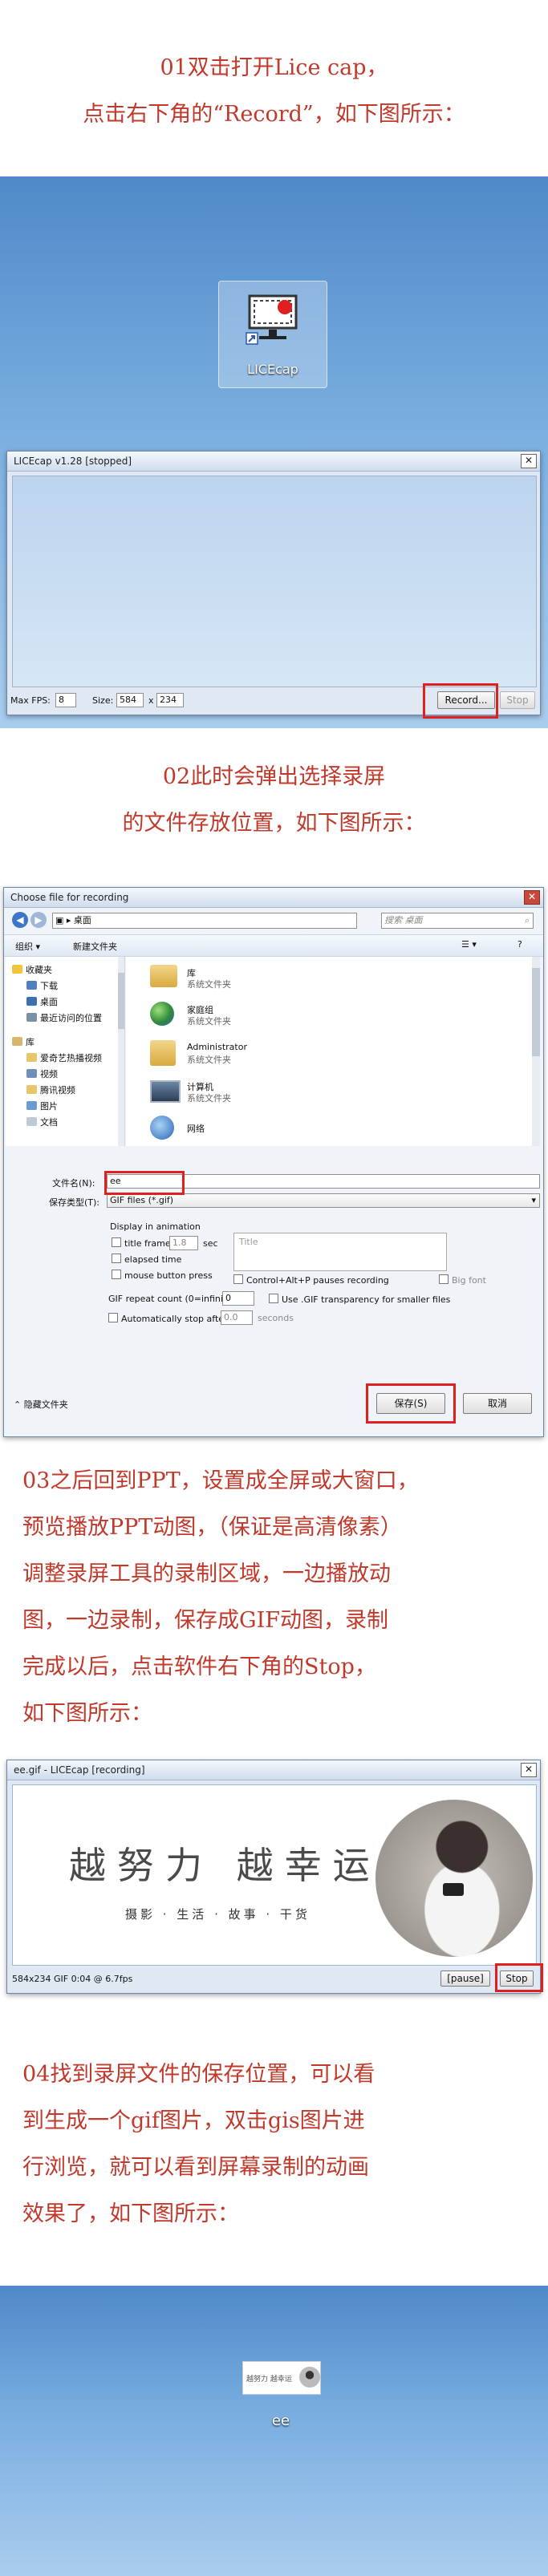 Image resolution: width=548 pixels, height=2576 pixels. Describe the element at coordinates (141, 1243) in the screenshot. I see `title-frame-option: title frame` at that location.